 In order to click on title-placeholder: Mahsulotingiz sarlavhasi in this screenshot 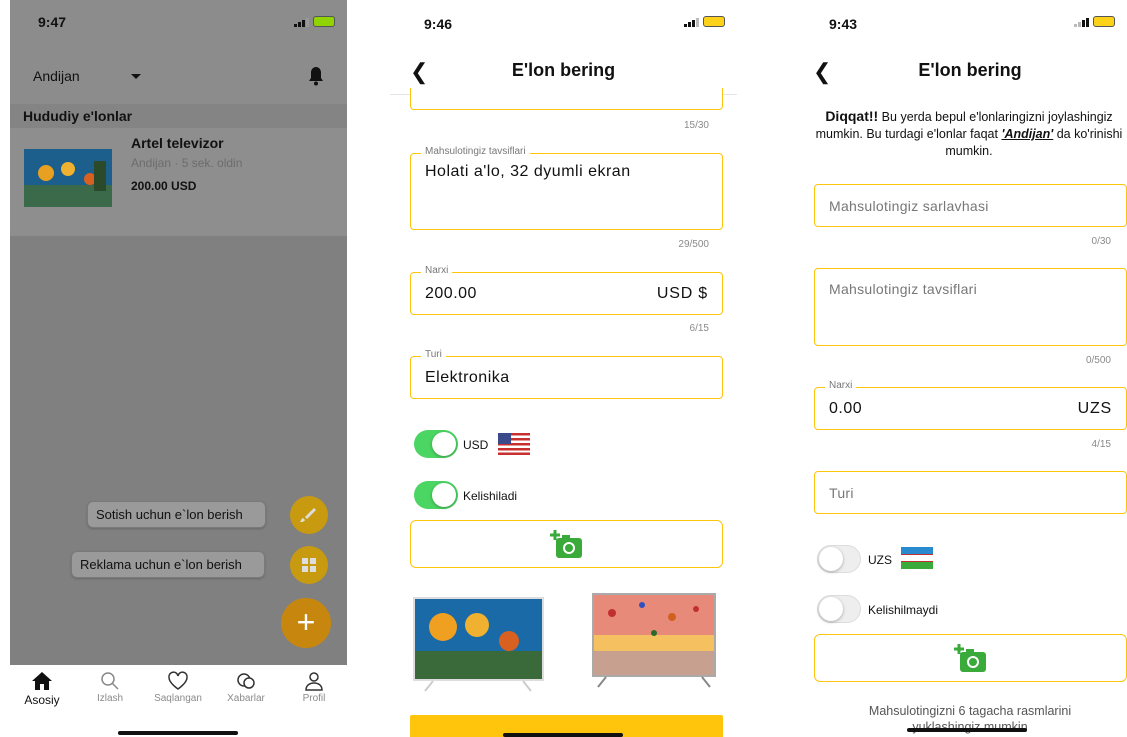, I will do `click(909, 206)`.